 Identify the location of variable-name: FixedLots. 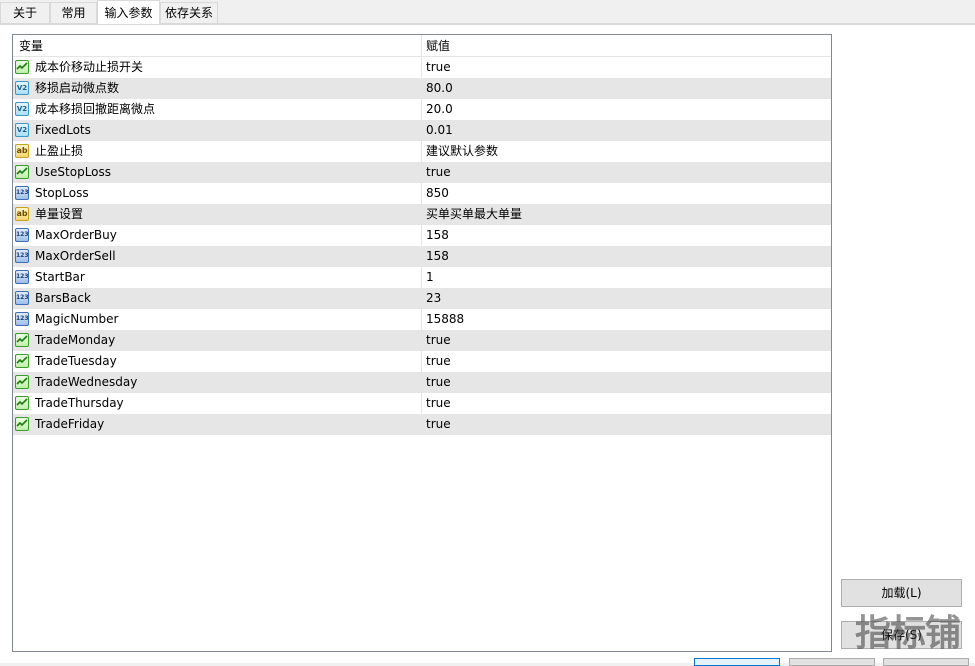
(63, 130).